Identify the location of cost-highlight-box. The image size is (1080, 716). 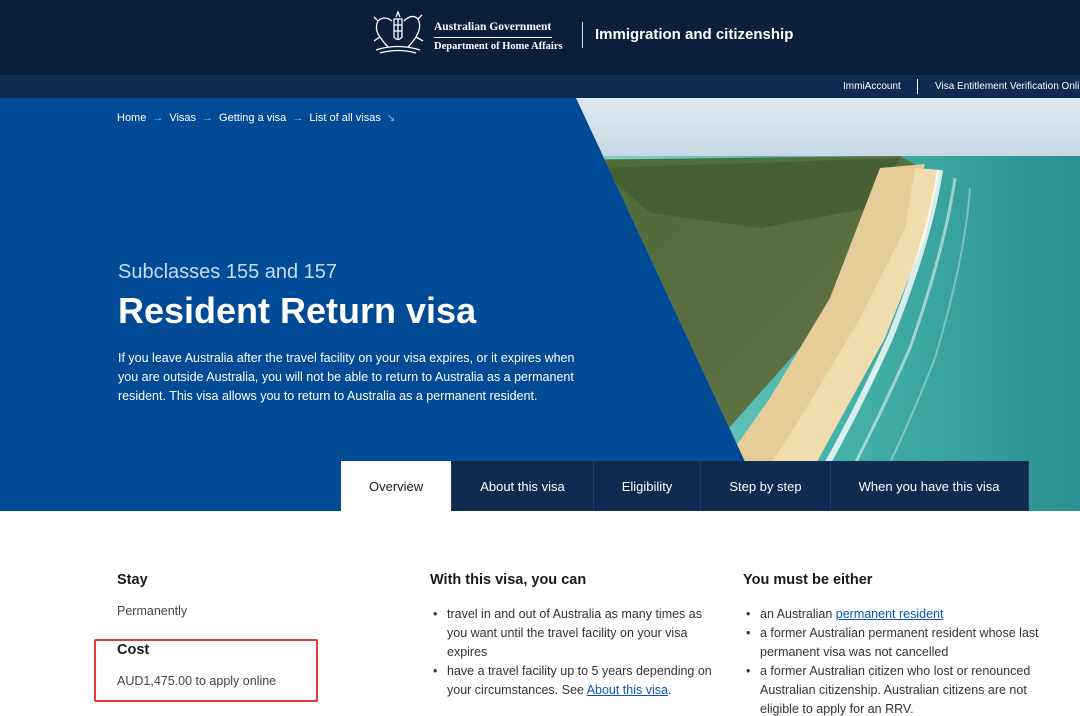
(206, 670).